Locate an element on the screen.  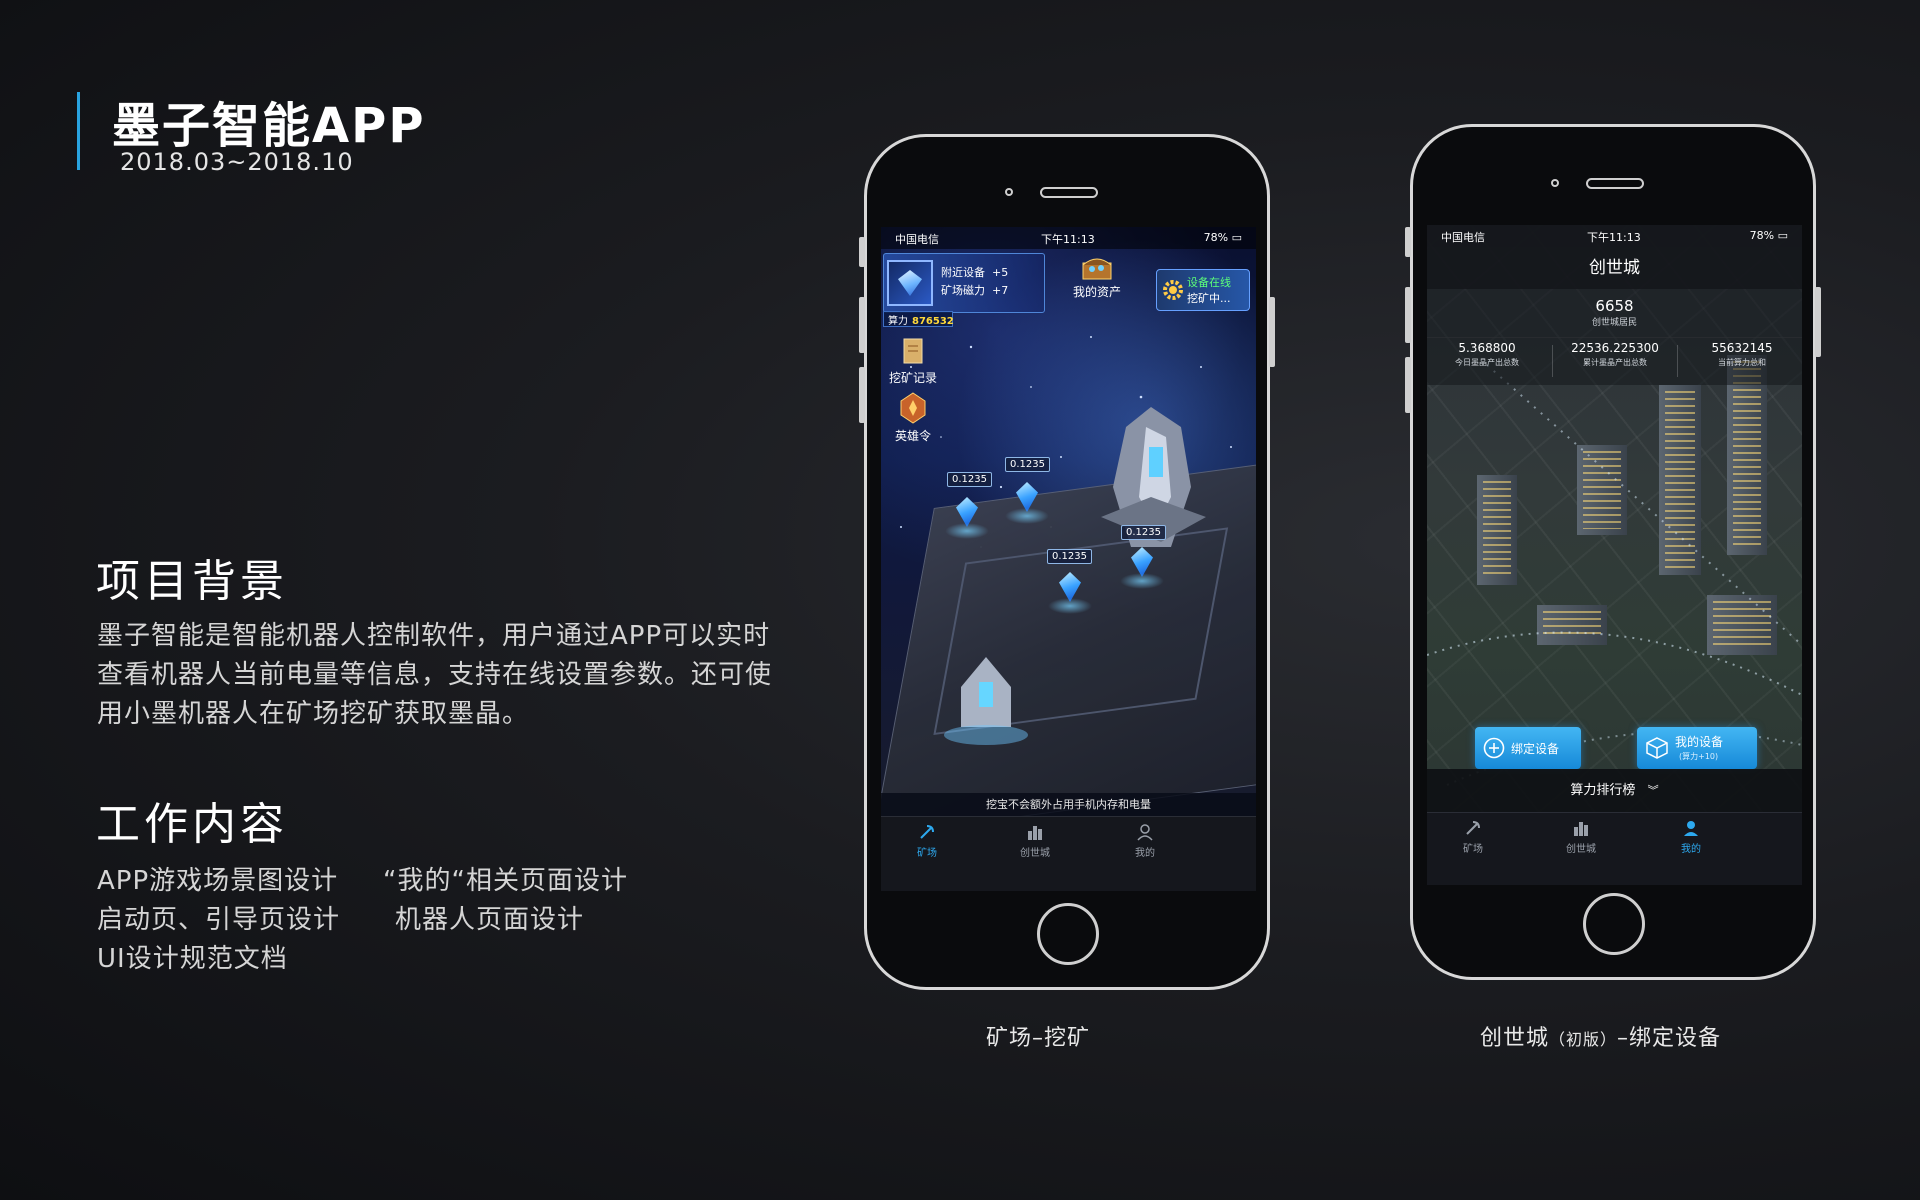
title-accent-bar is located at coordinates (78, 131).